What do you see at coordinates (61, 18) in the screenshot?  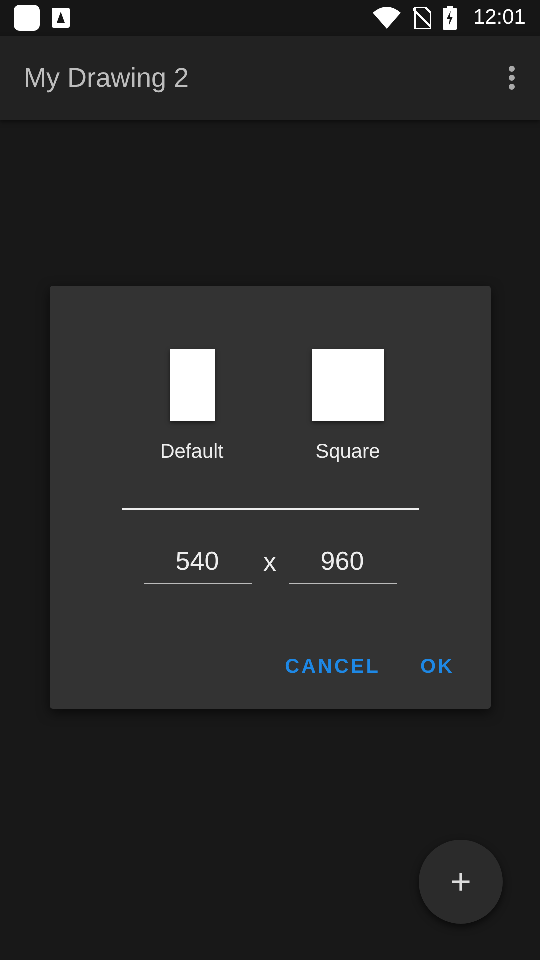 I see `notification-icon` at bounding box center [61, 18].